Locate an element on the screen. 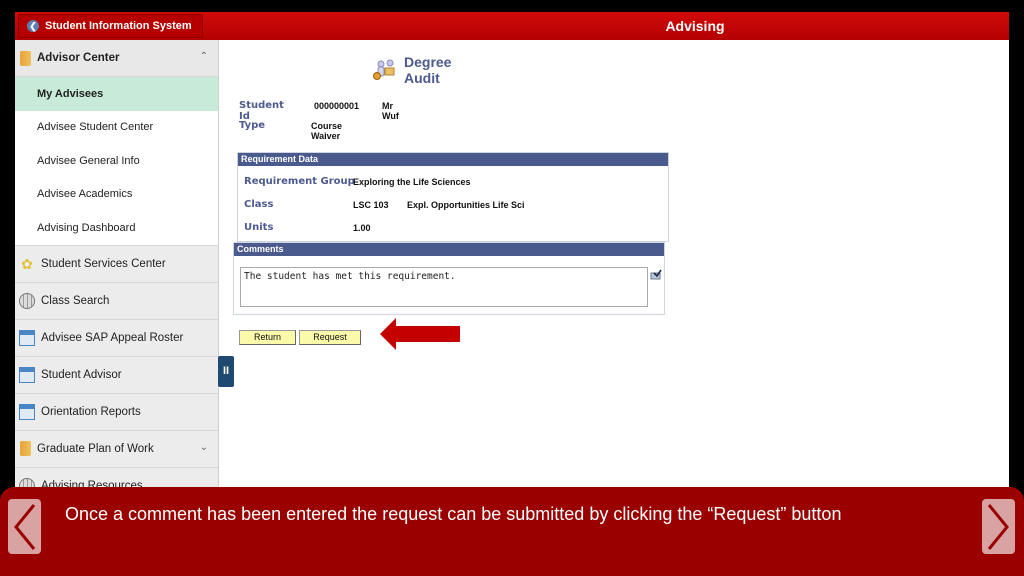 The width and height of the screenshot is (1024, 576). units-value: 1.00 is located at coordinates (362, 228).